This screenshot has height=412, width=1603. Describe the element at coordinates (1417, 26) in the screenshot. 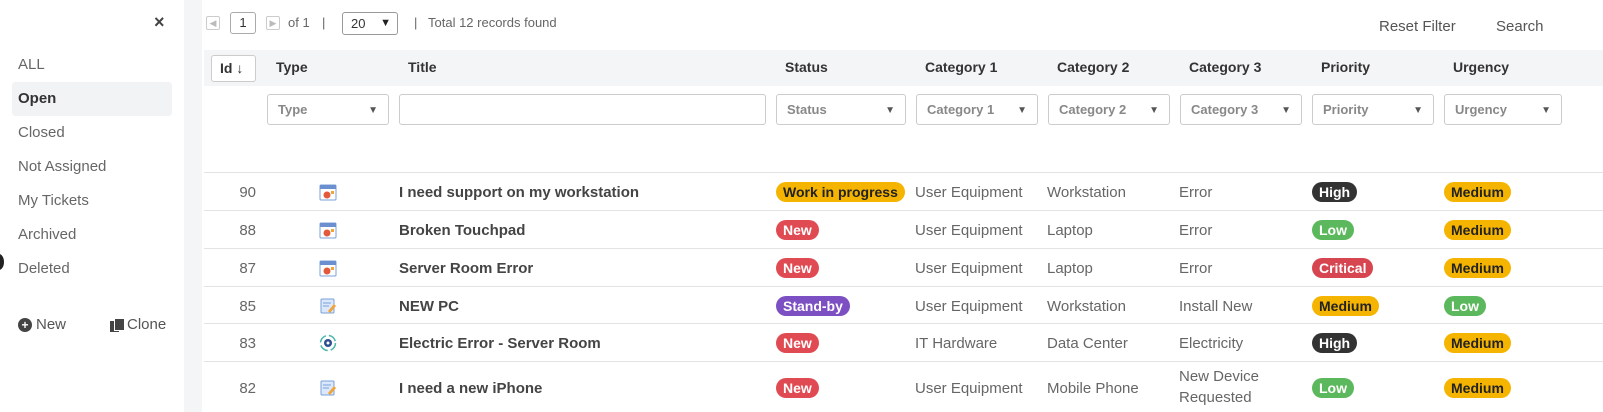

I see `reset-filter-button: Reset Filter` at that location.